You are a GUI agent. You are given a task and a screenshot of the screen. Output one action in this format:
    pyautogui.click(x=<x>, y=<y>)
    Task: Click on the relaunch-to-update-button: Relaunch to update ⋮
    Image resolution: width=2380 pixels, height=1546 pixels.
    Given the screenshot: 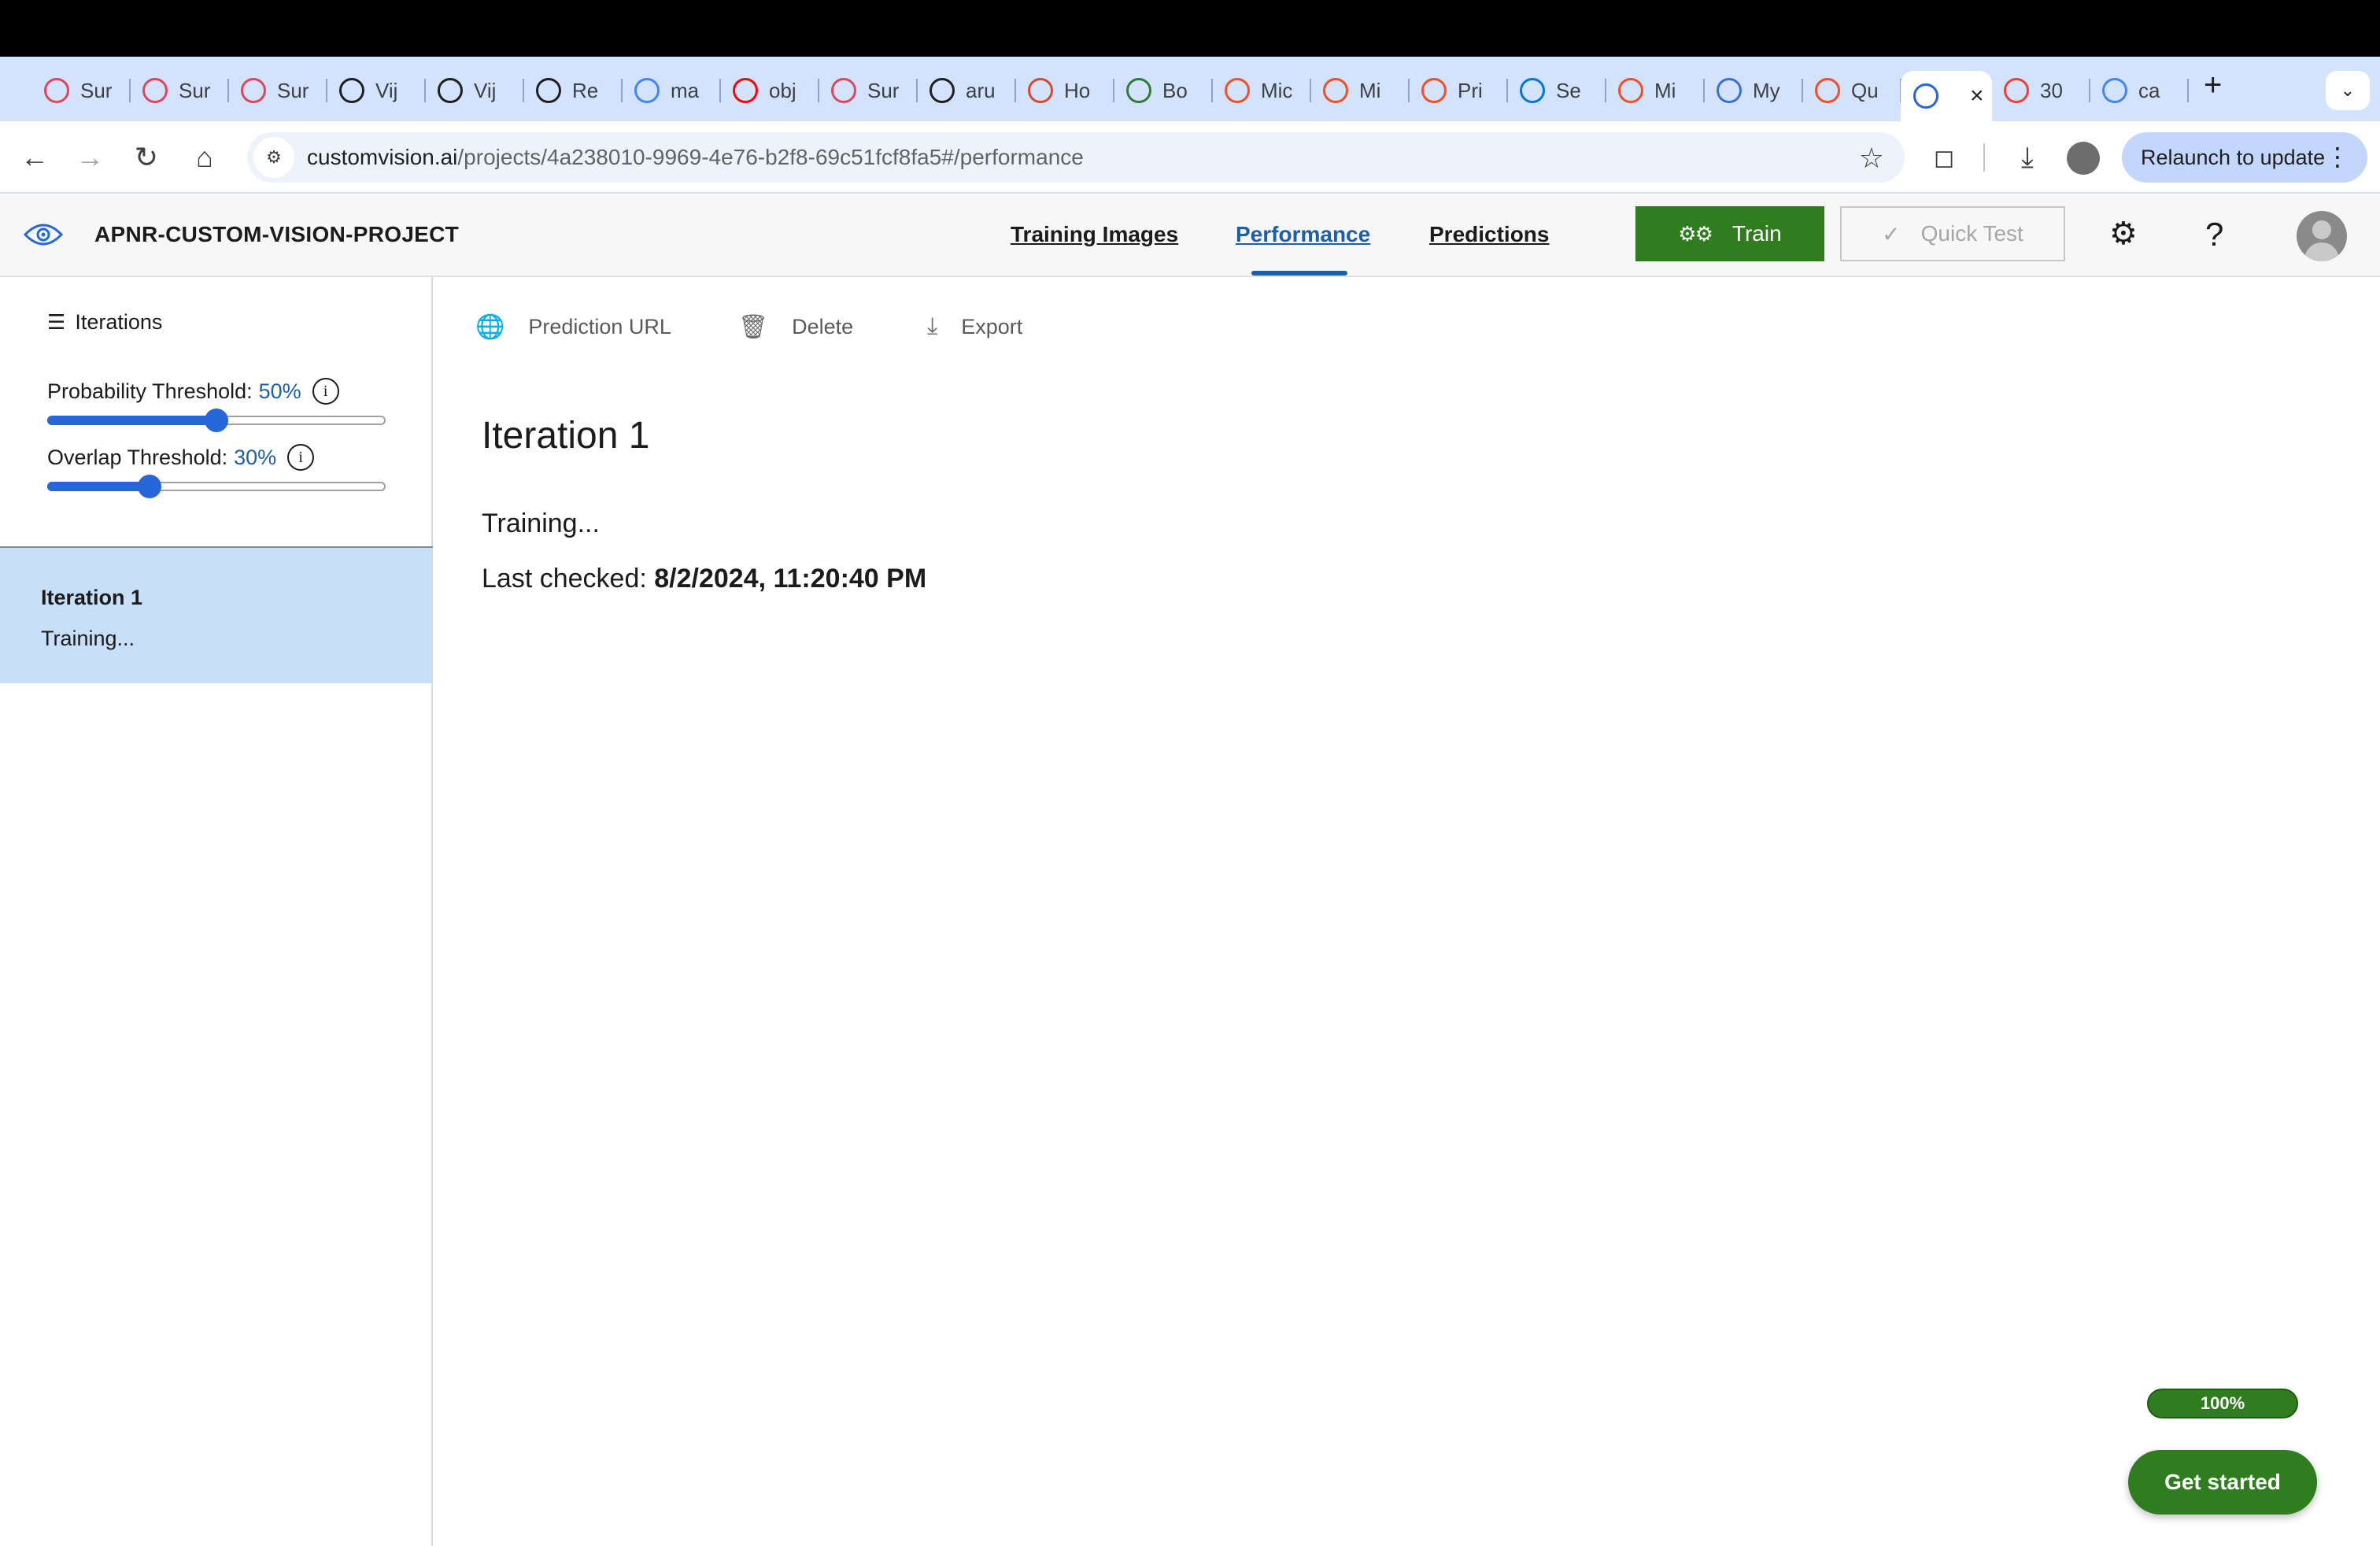 What is the action you would take?
    pyautogui.click(x=2244, y=157)
    